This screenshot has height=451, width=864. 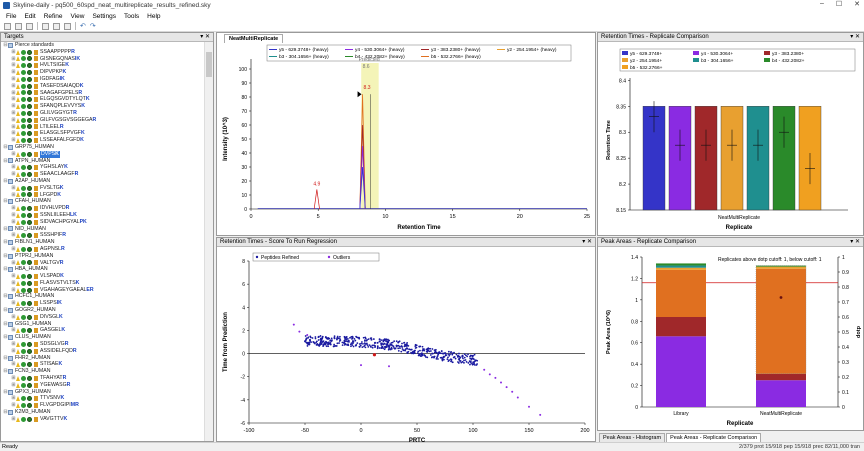 What do you see at coordinates (103, 317) in the screenshot?
I see `tree-peptide: ⊞ DIVSGLK` at bounding box center [103, 317].